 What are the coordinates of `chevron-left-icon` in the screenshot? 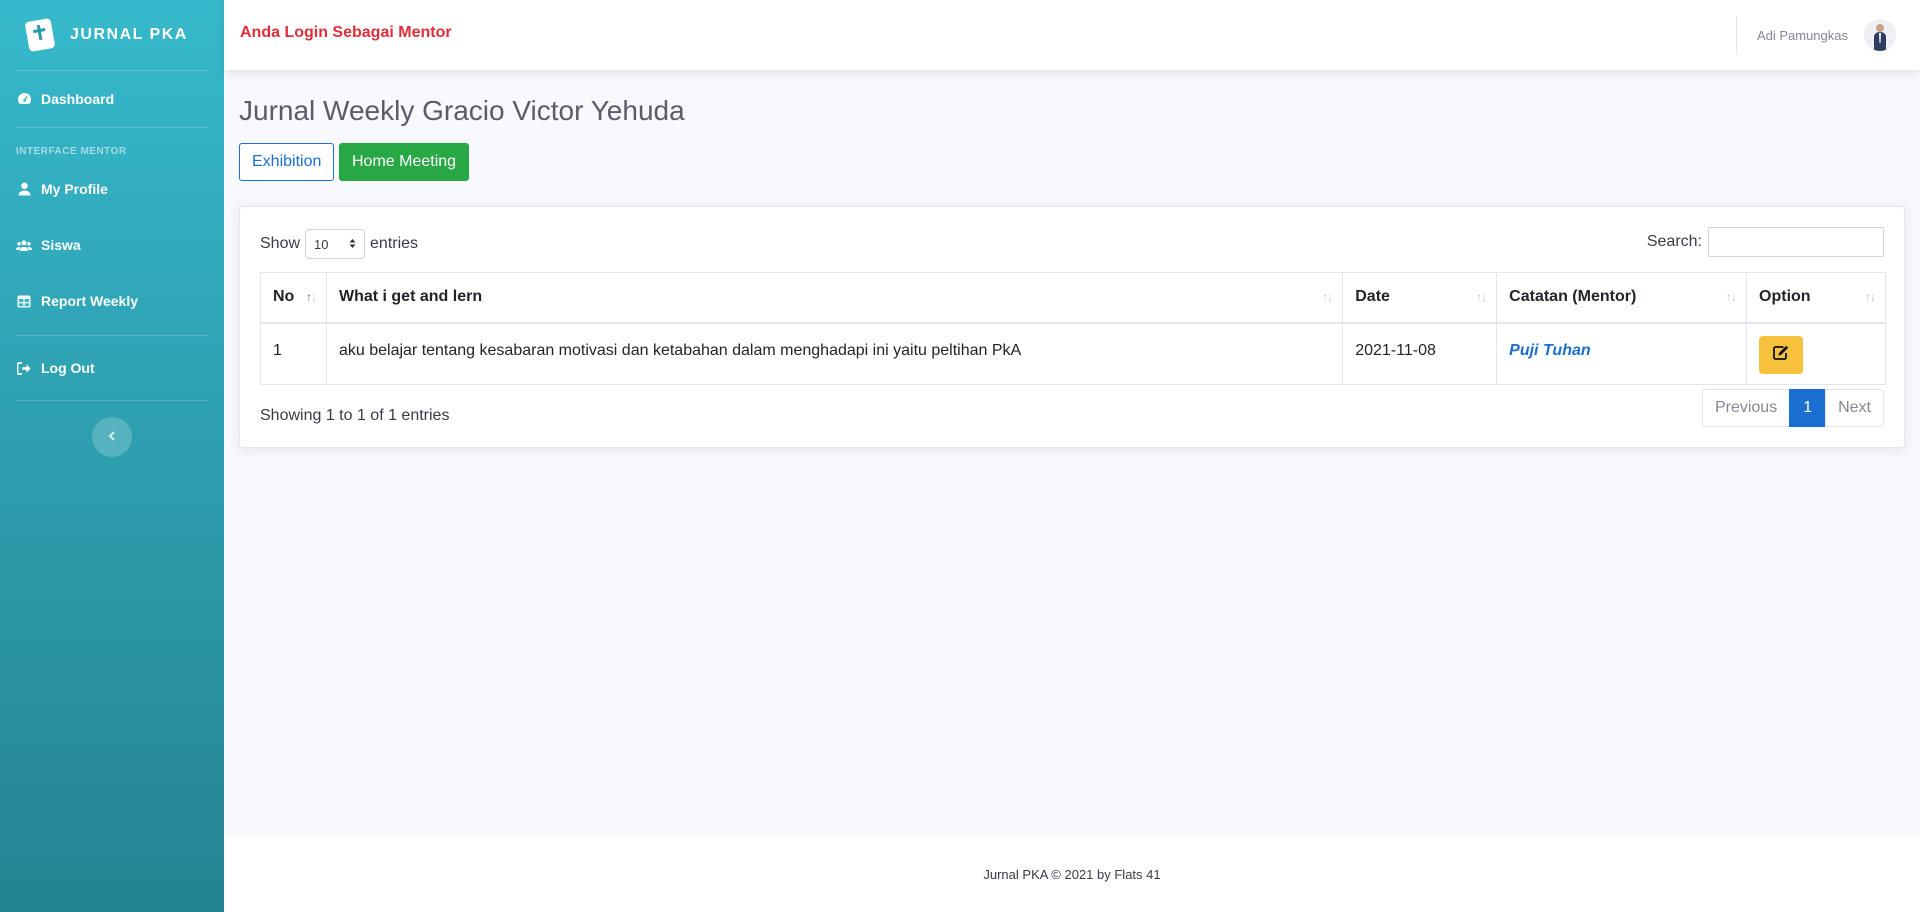 It's located at (112, 437).